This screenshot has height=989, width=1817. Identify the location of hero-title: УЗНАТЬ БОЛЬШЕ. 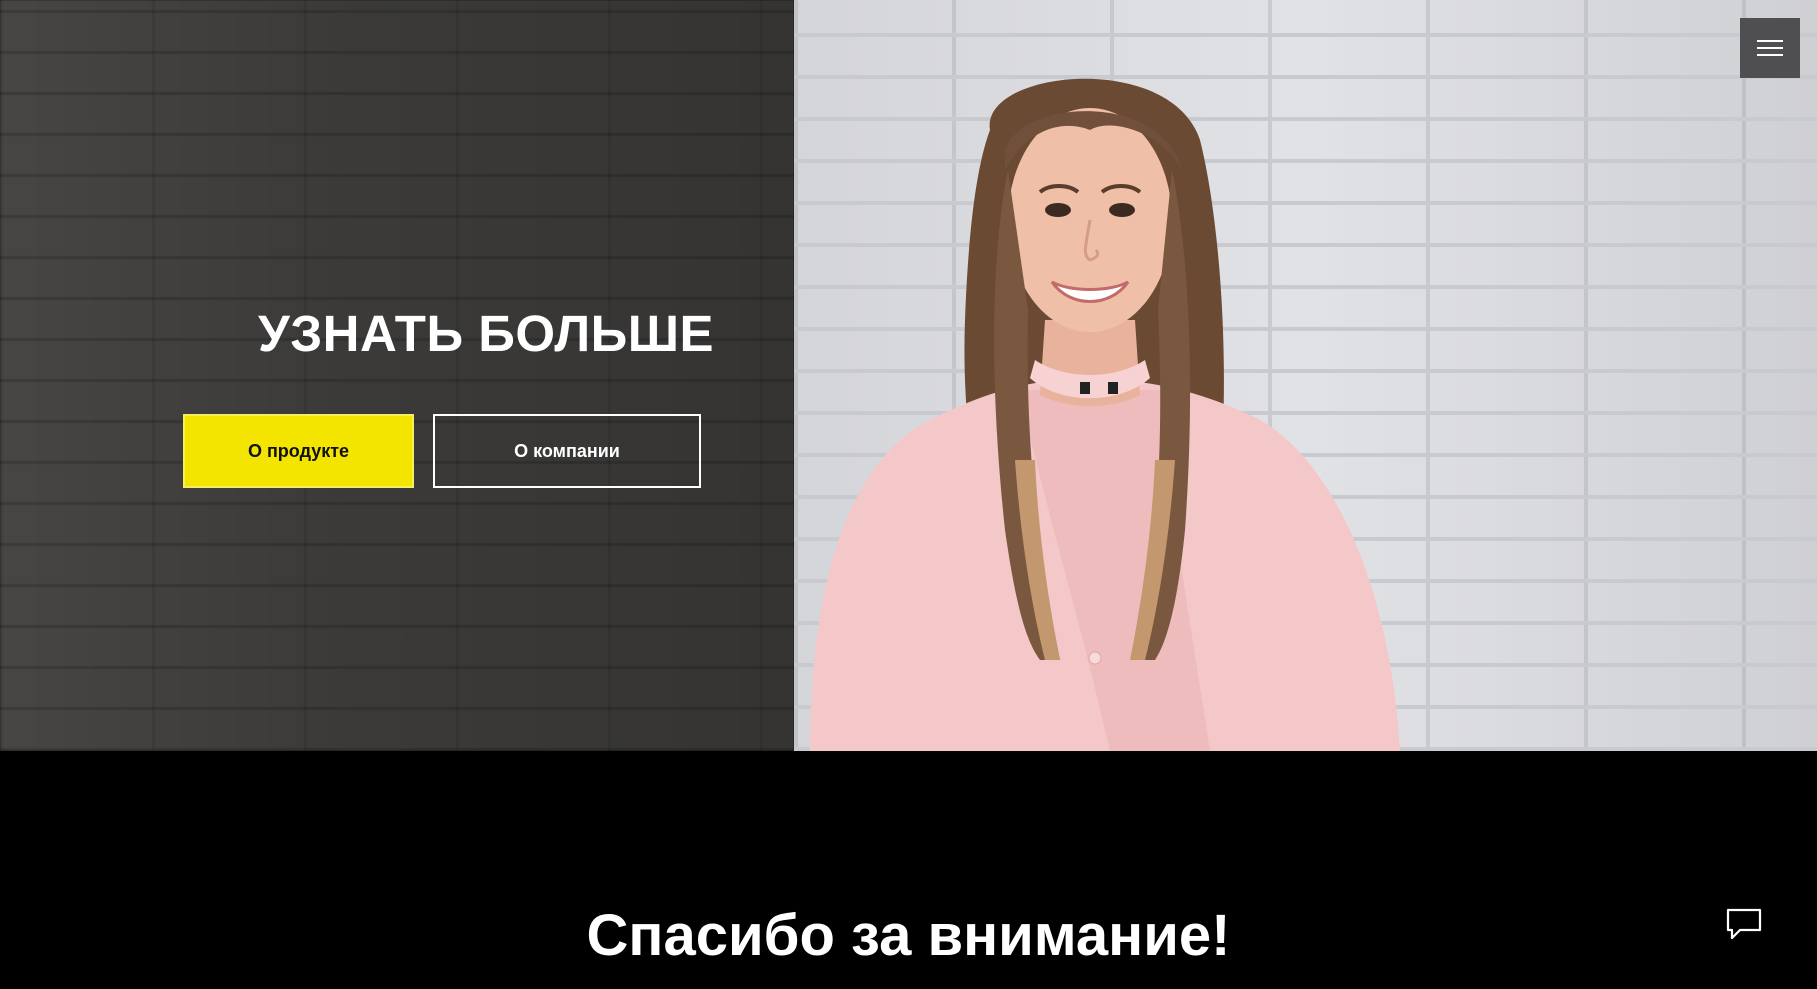
(486, 333).